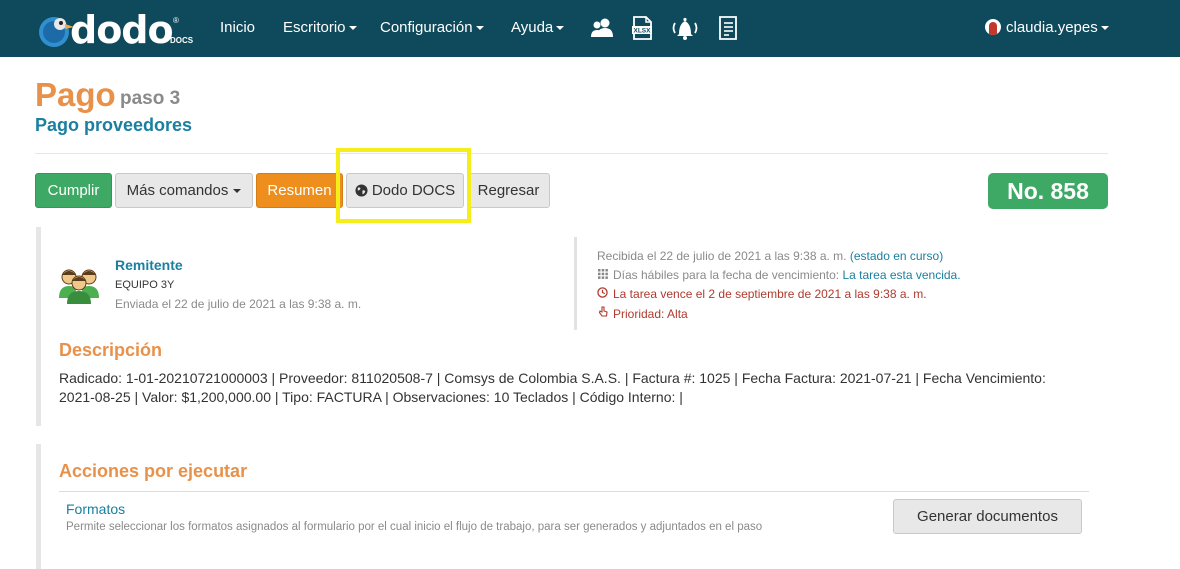 Image resolution: width=1180 pixels, height=569 pixels. What do you see at coordinates (153, 471) in the screenshot?
I see `actions-title: Acciones por ejecutar` at bounding box center [153, 471].